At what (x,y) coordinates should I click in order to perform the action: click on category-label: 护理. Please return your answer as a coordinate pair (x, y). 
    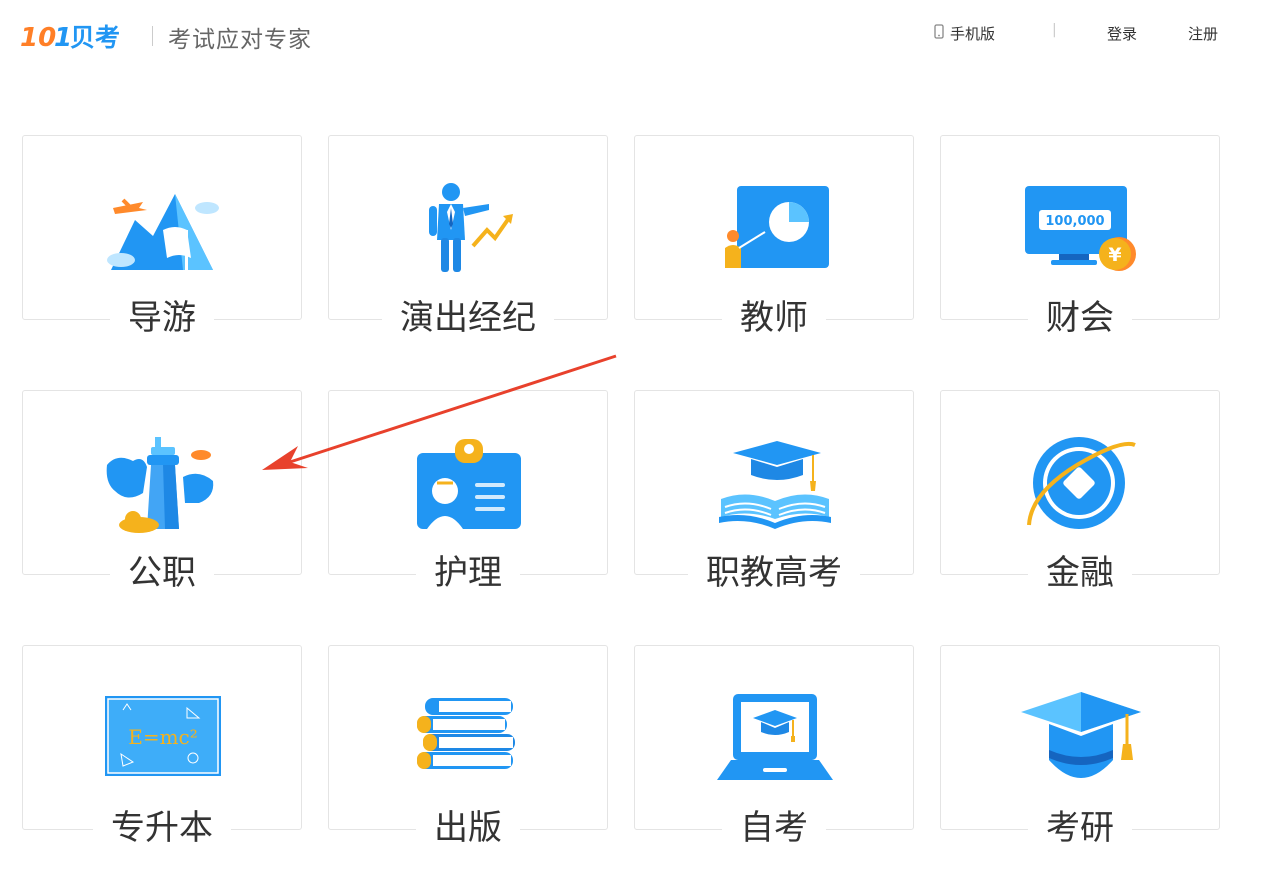
    Looking at the image, I should click on (468, 573).